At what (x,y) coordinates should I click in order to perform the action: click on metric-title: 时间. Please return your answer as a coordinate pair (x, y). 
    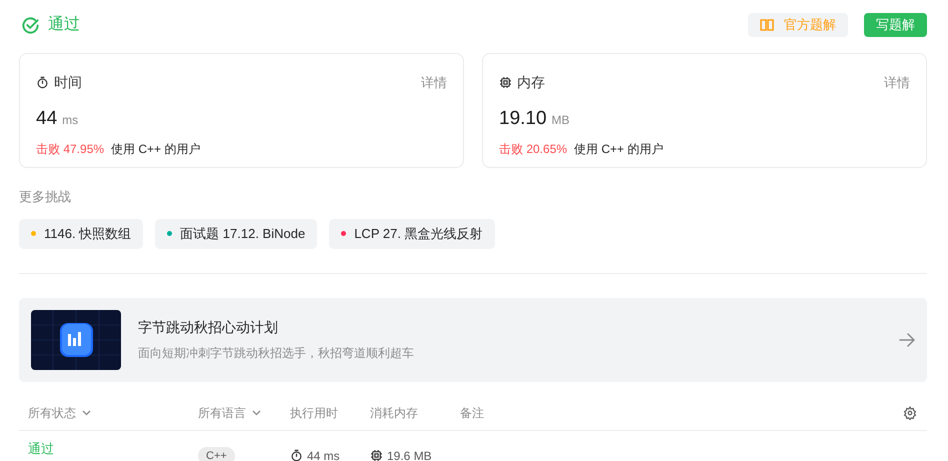
    Looking at the image, I should click on (68, 82).